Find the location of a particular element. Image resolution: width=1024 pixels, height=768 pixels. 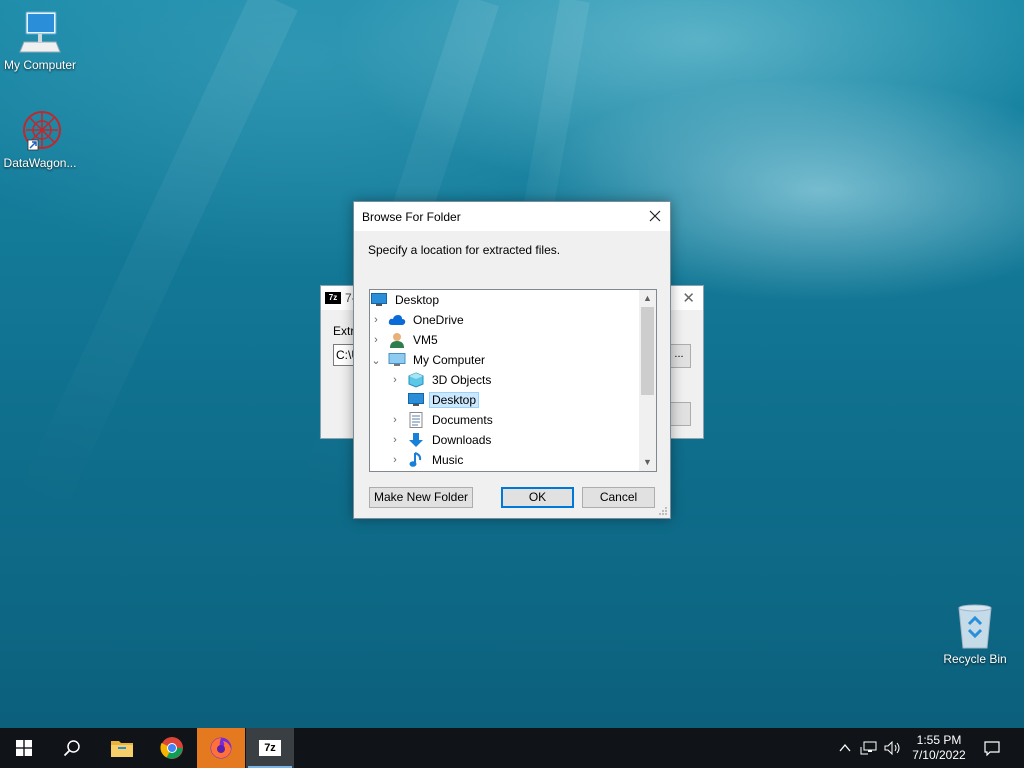

3d-objects-icon is located at coordinates (416, 380).